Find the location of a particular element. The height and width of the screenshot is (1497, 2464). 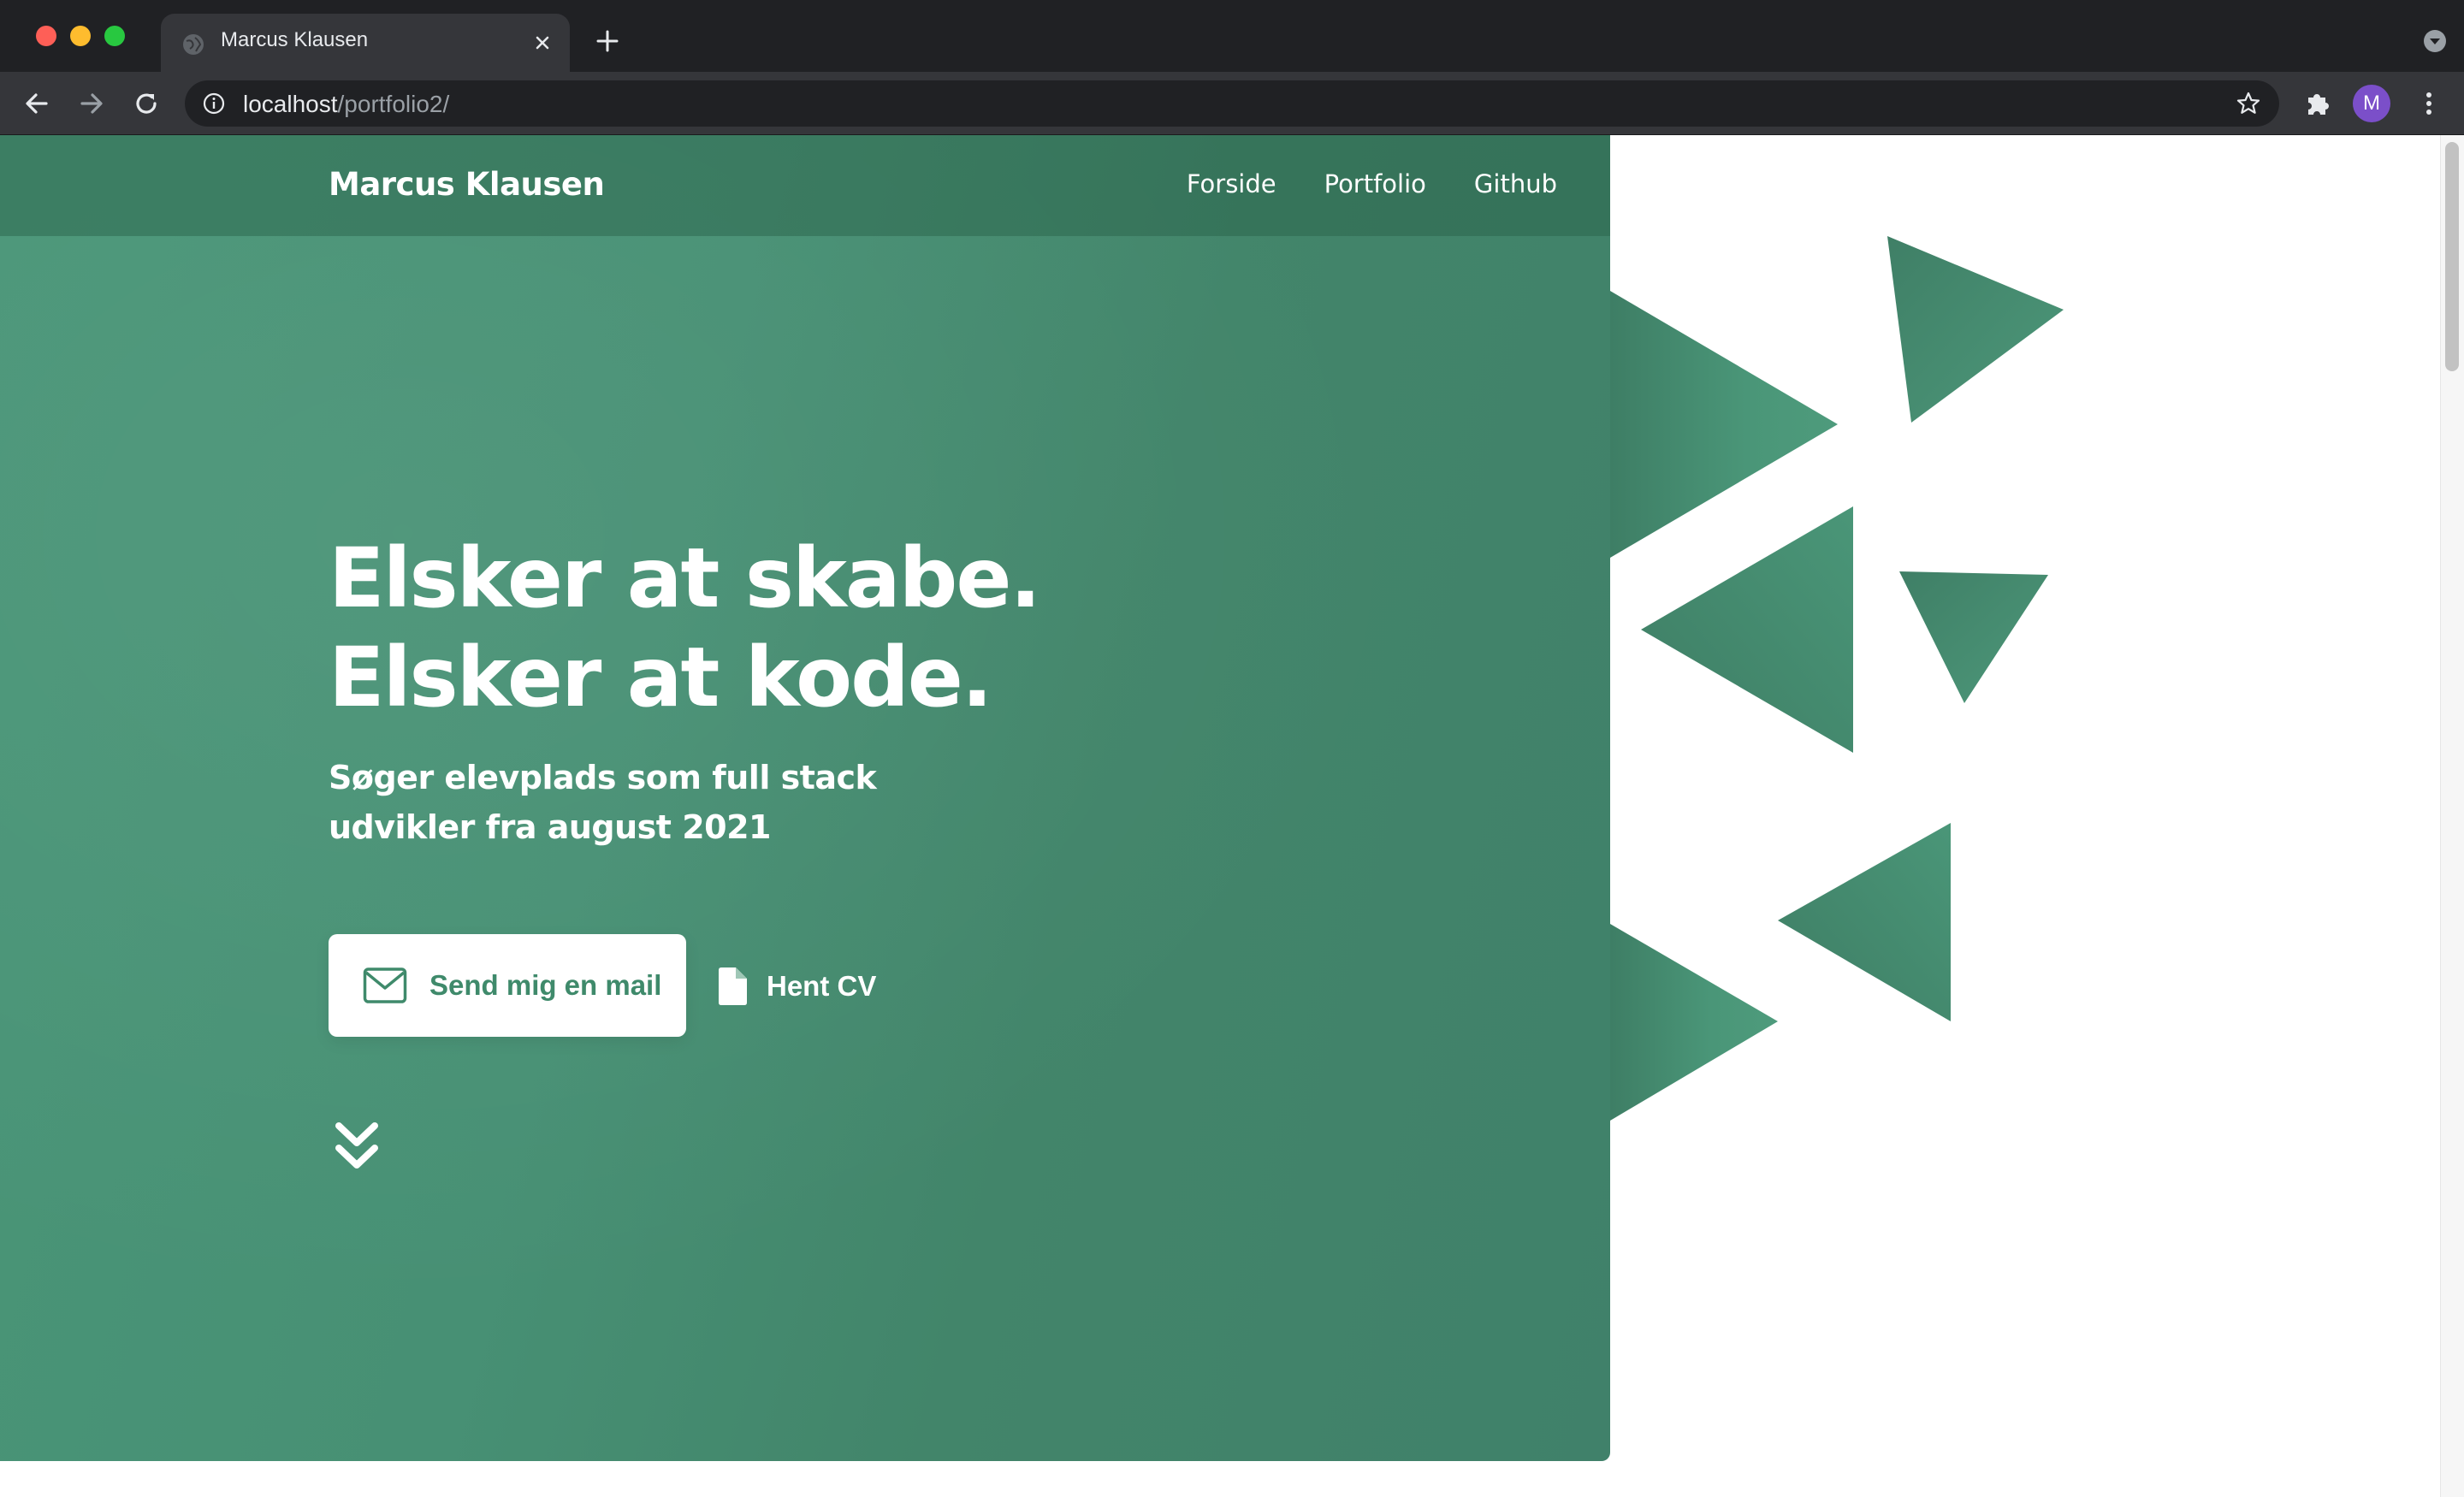

send-mail-label: Send mig en mail is located at coordinates (545, 985).